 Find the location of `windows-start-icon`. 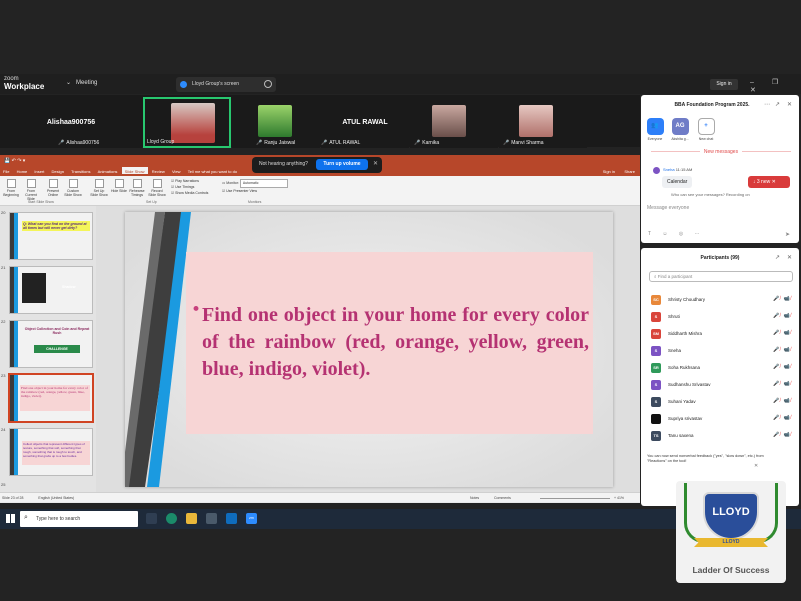

windows-start-icon is located at coordinates (10, 518).